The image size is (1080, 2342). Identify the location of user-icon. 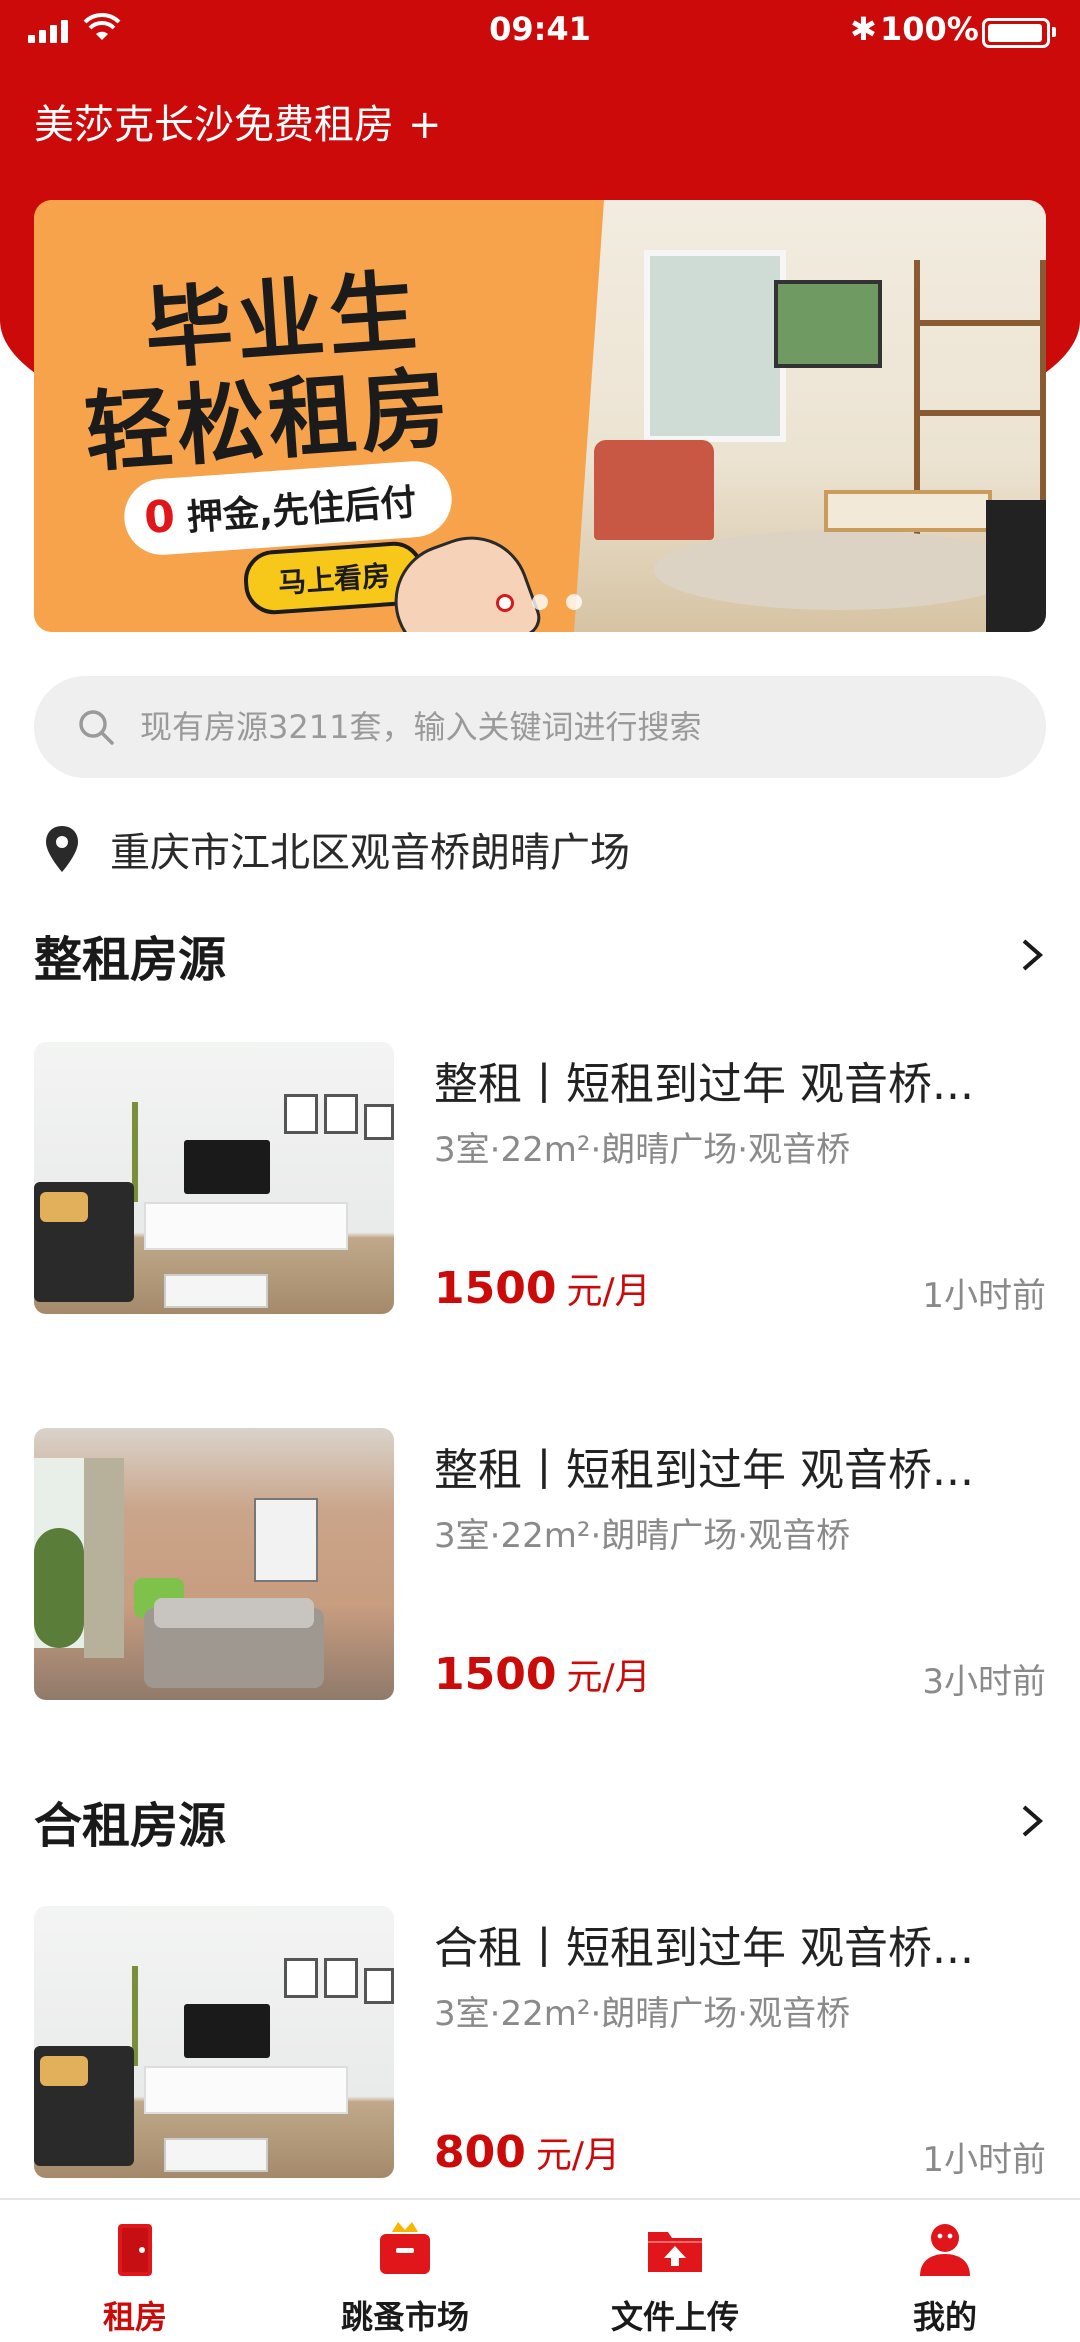
(945, 2250).